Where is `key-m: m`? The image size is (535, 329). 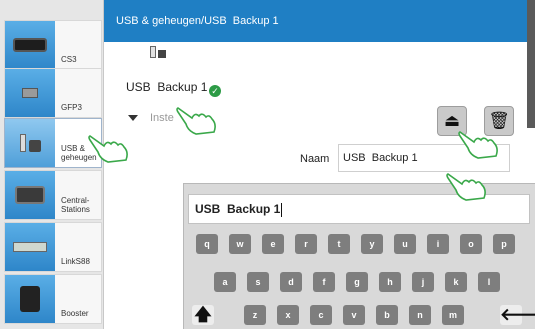 key-m: m is located at coordinates (453, 315).